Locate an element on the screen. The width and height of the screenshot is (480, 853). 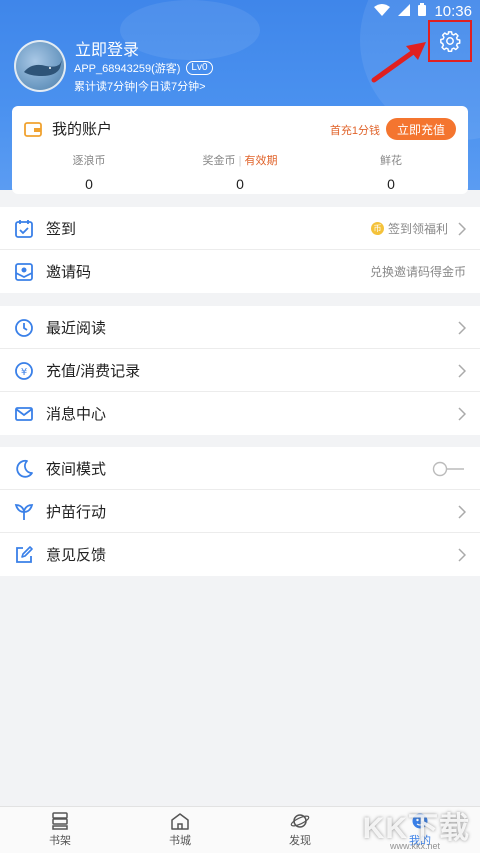
user-id: APP_68943259(游客) is located at coordinates (127, 69).